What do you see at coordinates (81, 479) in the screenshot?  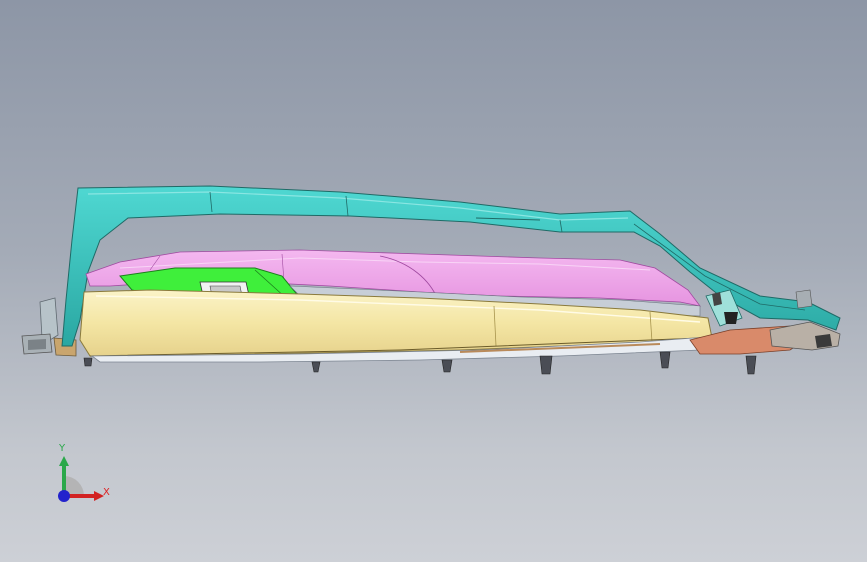 I see `axis-triad` at bounding box center [81, 479].